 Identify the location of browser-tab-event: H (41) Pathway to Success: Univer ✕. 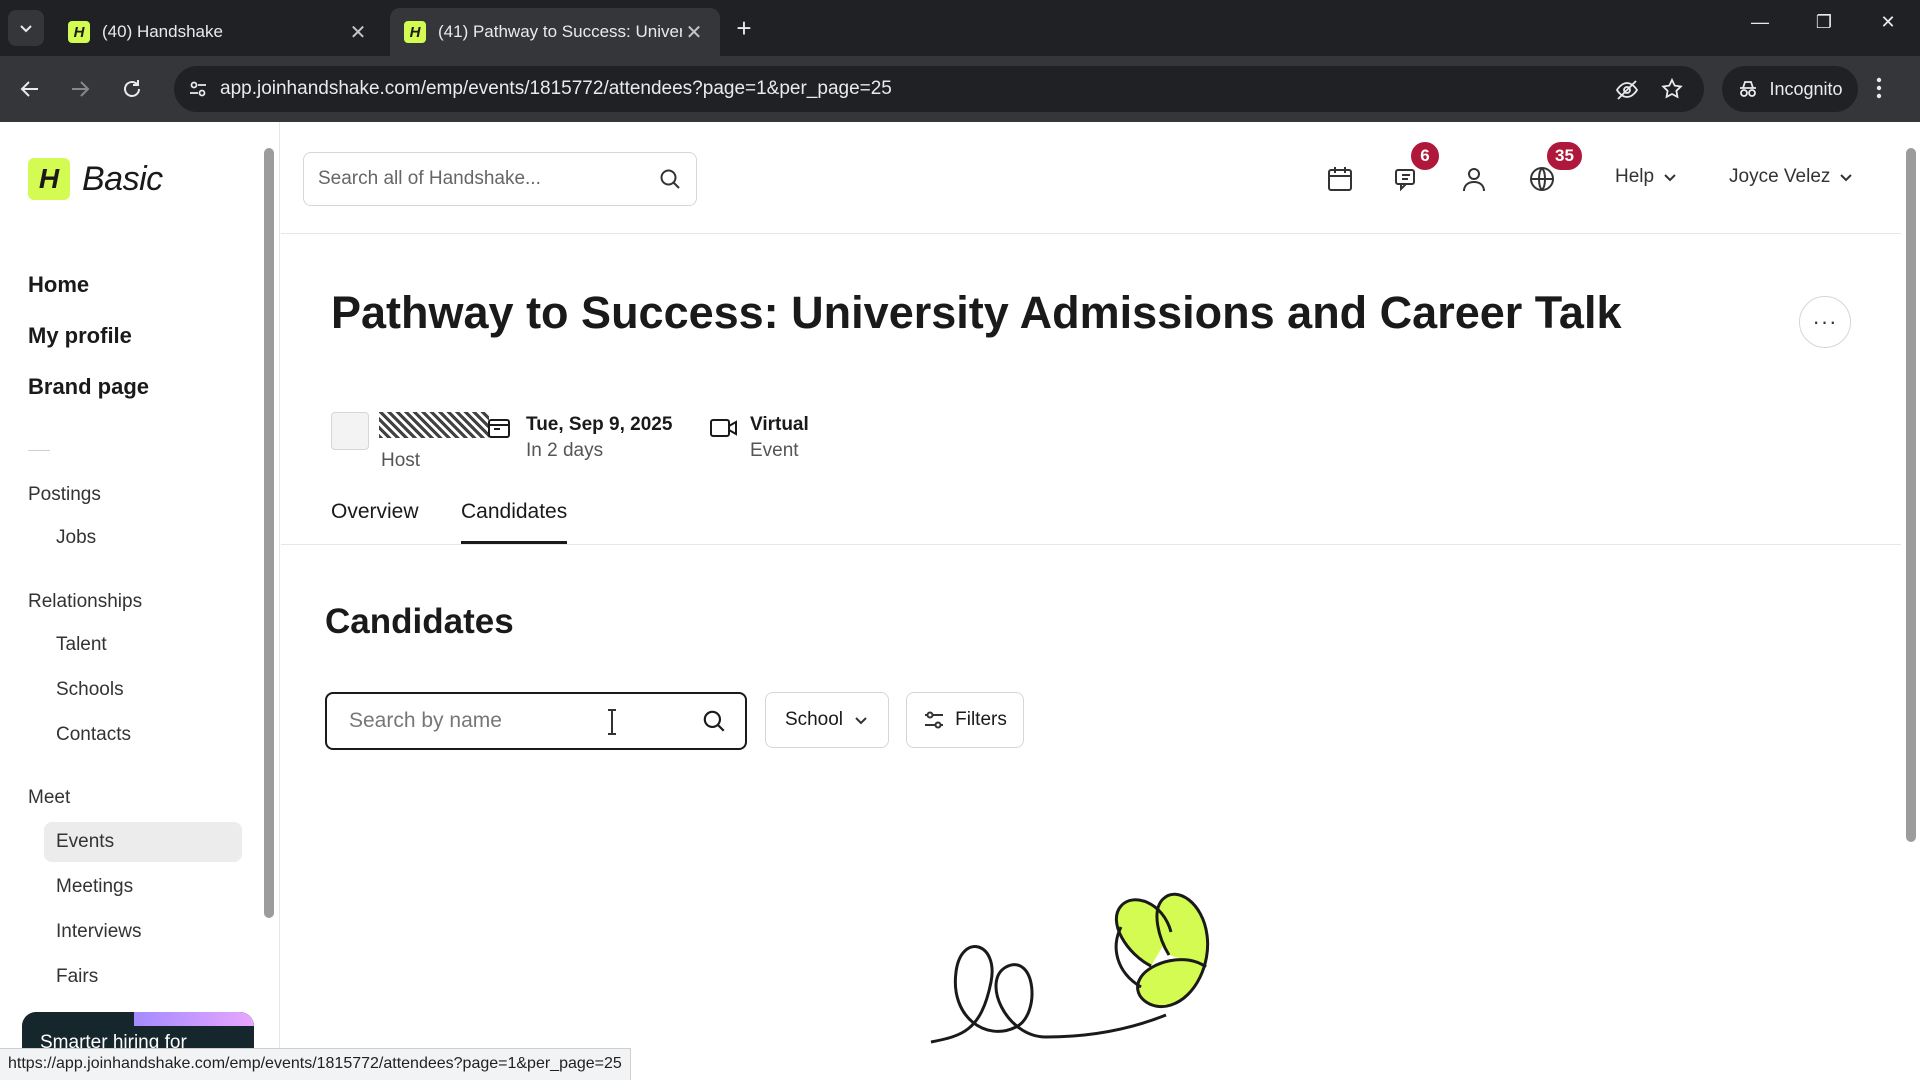
(555, 32).